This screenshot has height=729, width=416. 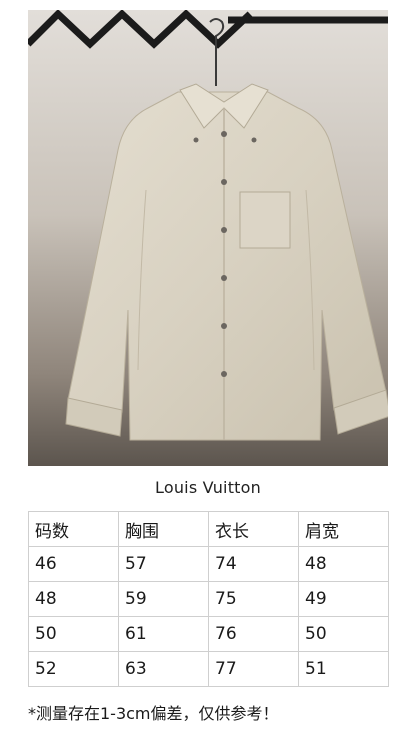 I want to click on table-cell: 61, so click(x=163, y=634).